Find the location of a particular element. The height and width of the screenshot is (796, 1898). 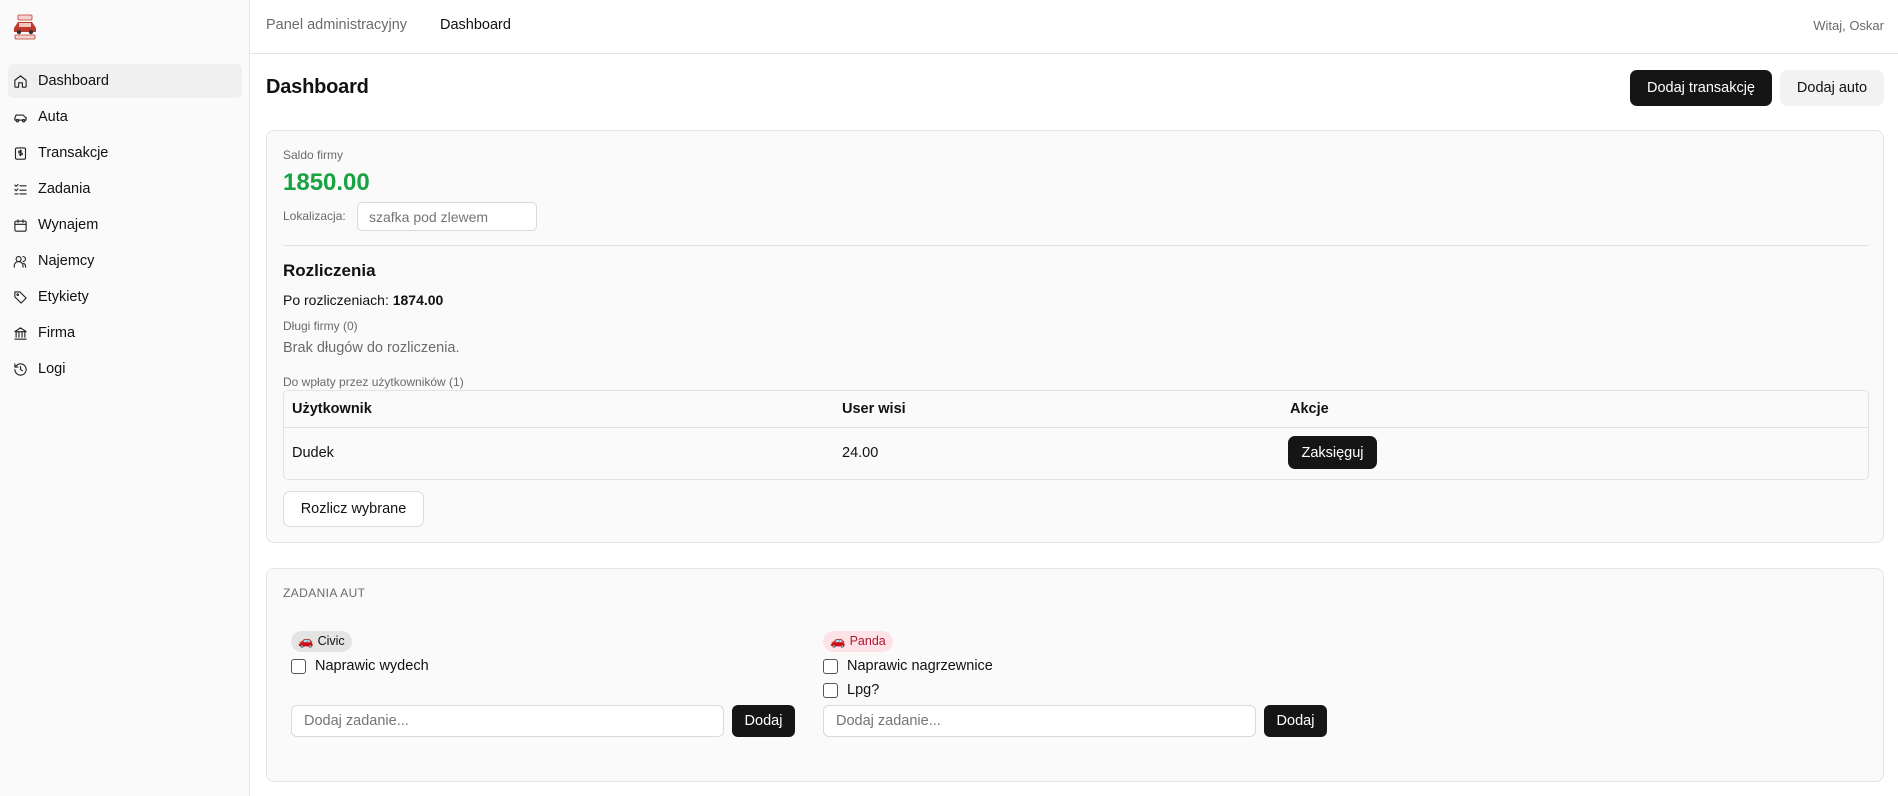

to-pay-label: Do wpłaty przez użytkowników (1) is located at coordinates (373, 382).